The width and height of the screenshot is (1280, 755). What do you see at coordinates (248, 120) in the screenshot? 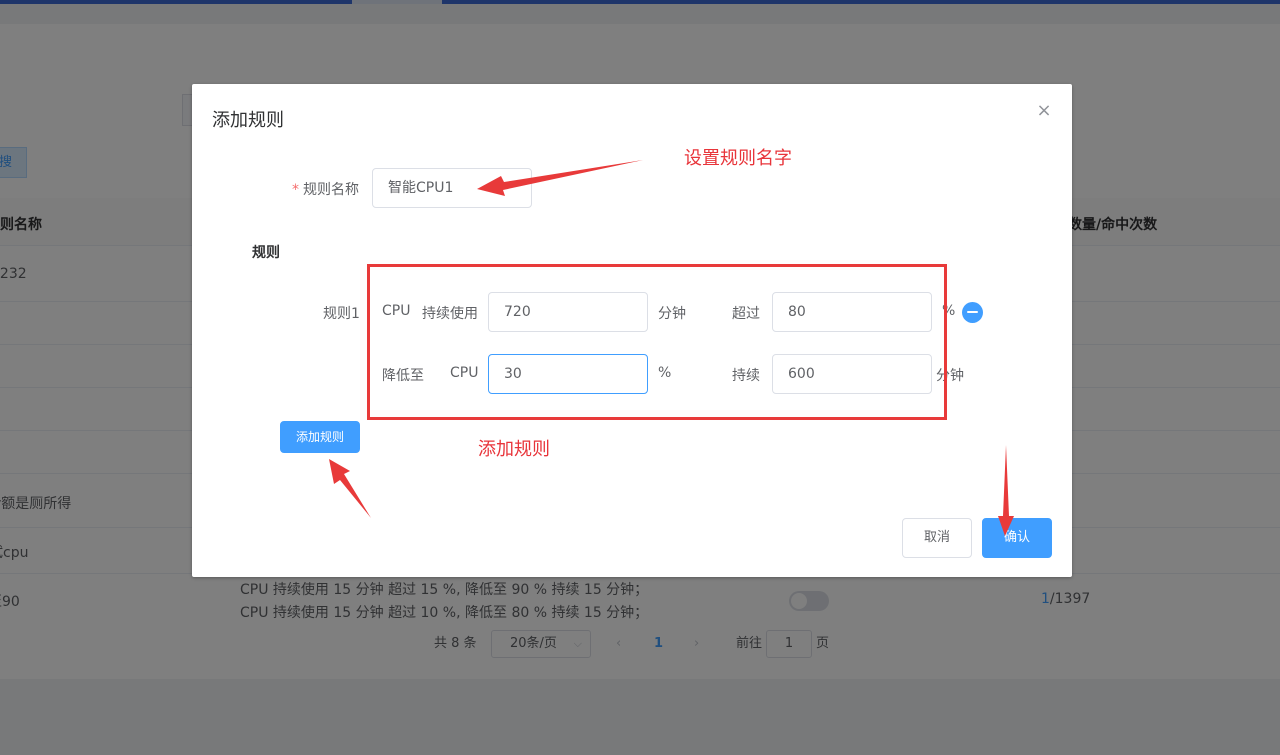
I see `dialog-title: 添加规则` at bounding box center [248, 120].